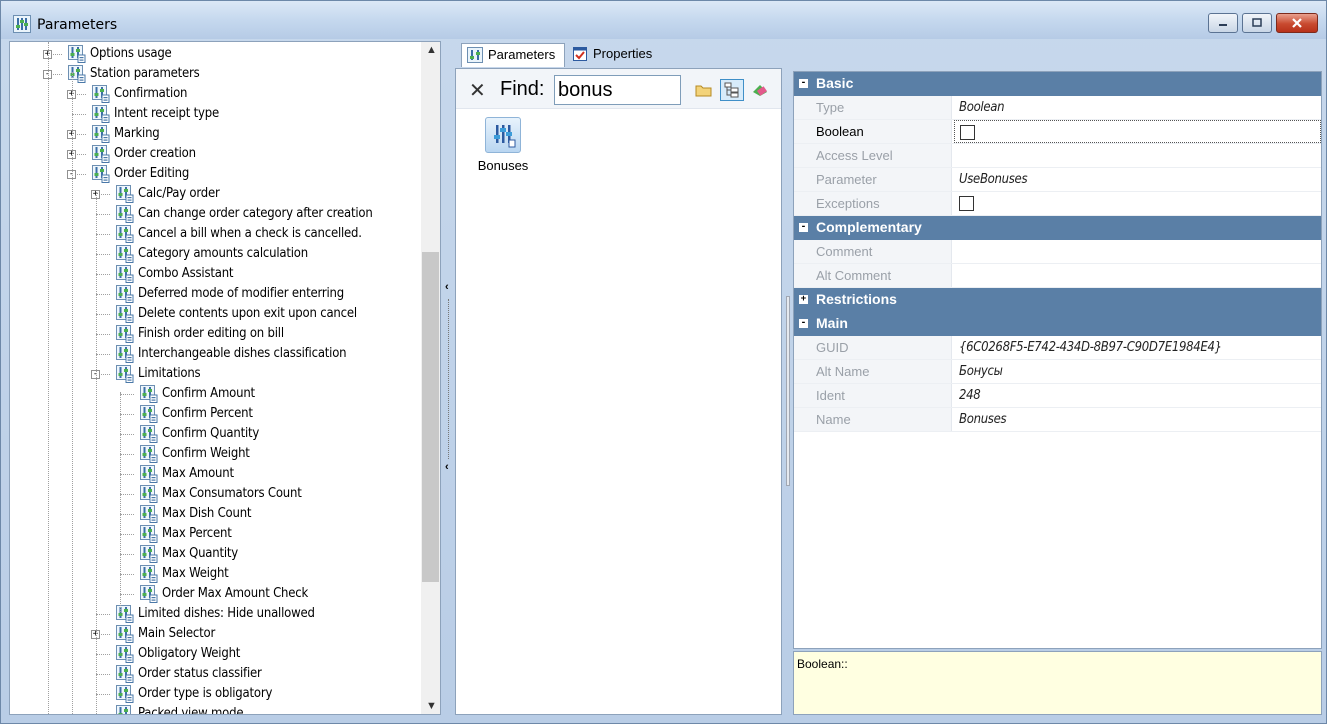 The image size is (1327, 724). What do you see at coordinates (1057, 84) in the screenshot?
I see `category-basic: - Basic` at bounding box center [1057, 84].